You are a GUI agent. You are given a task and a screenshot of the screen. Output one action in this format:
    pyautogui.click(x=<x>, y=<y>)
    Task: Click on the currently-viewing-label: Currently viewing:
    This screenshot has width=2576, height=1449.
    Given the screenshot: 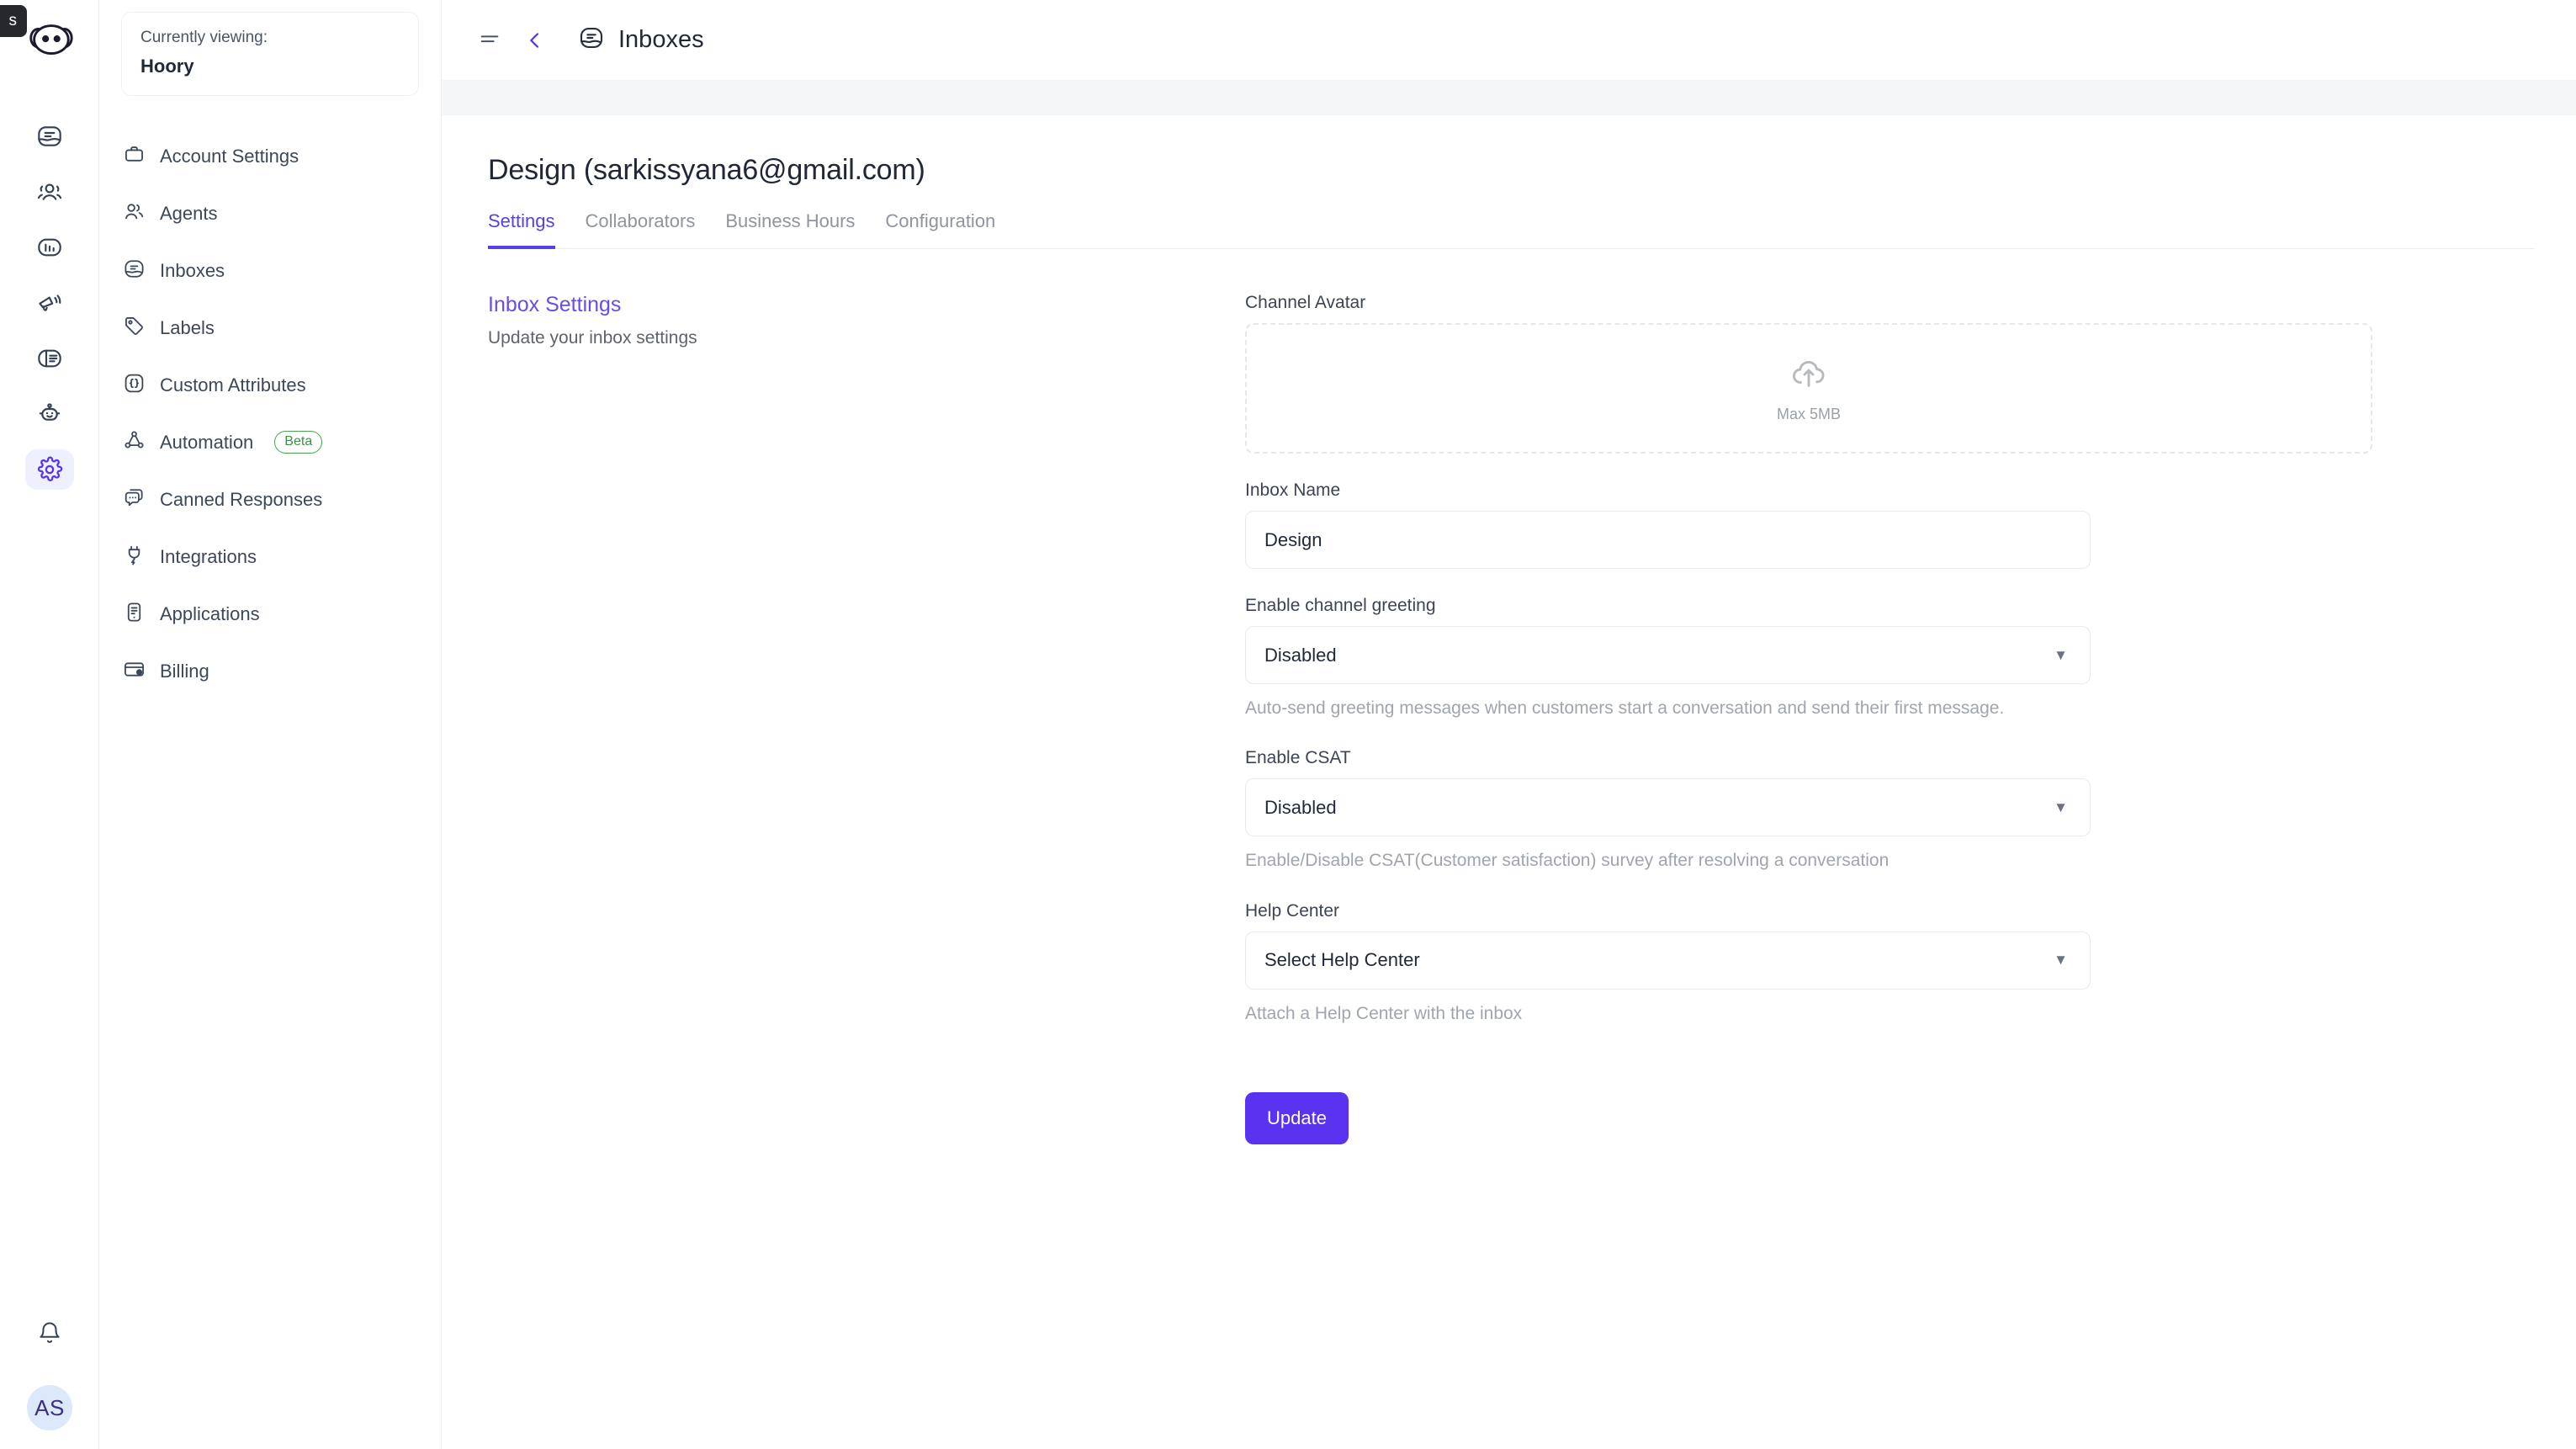 What is the action you would take?
    pyautogui.click(x=204, y=37)
    